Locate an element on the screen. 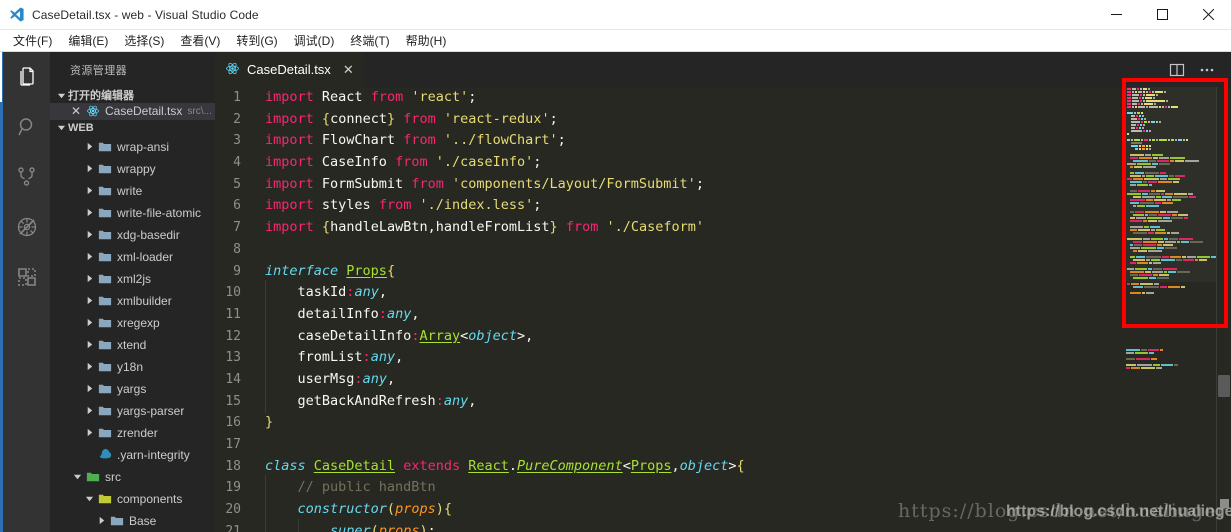 This screenshot has width=1231, height=532. code-line: 19 // public handBtn is located at coordinates (723, 488).